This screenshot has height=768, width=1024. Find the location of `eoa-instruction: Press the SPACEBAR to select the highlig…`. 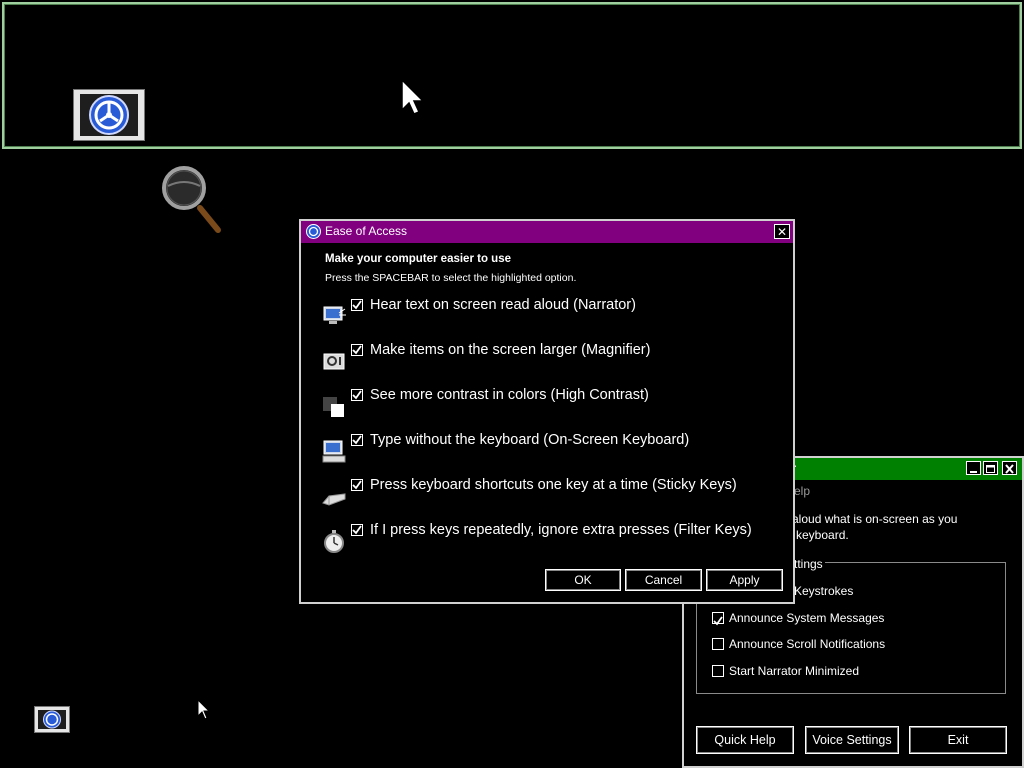

eoa-instruction: Press the SPACEBAR to select the highlig… is located at coordinates (451, 278).